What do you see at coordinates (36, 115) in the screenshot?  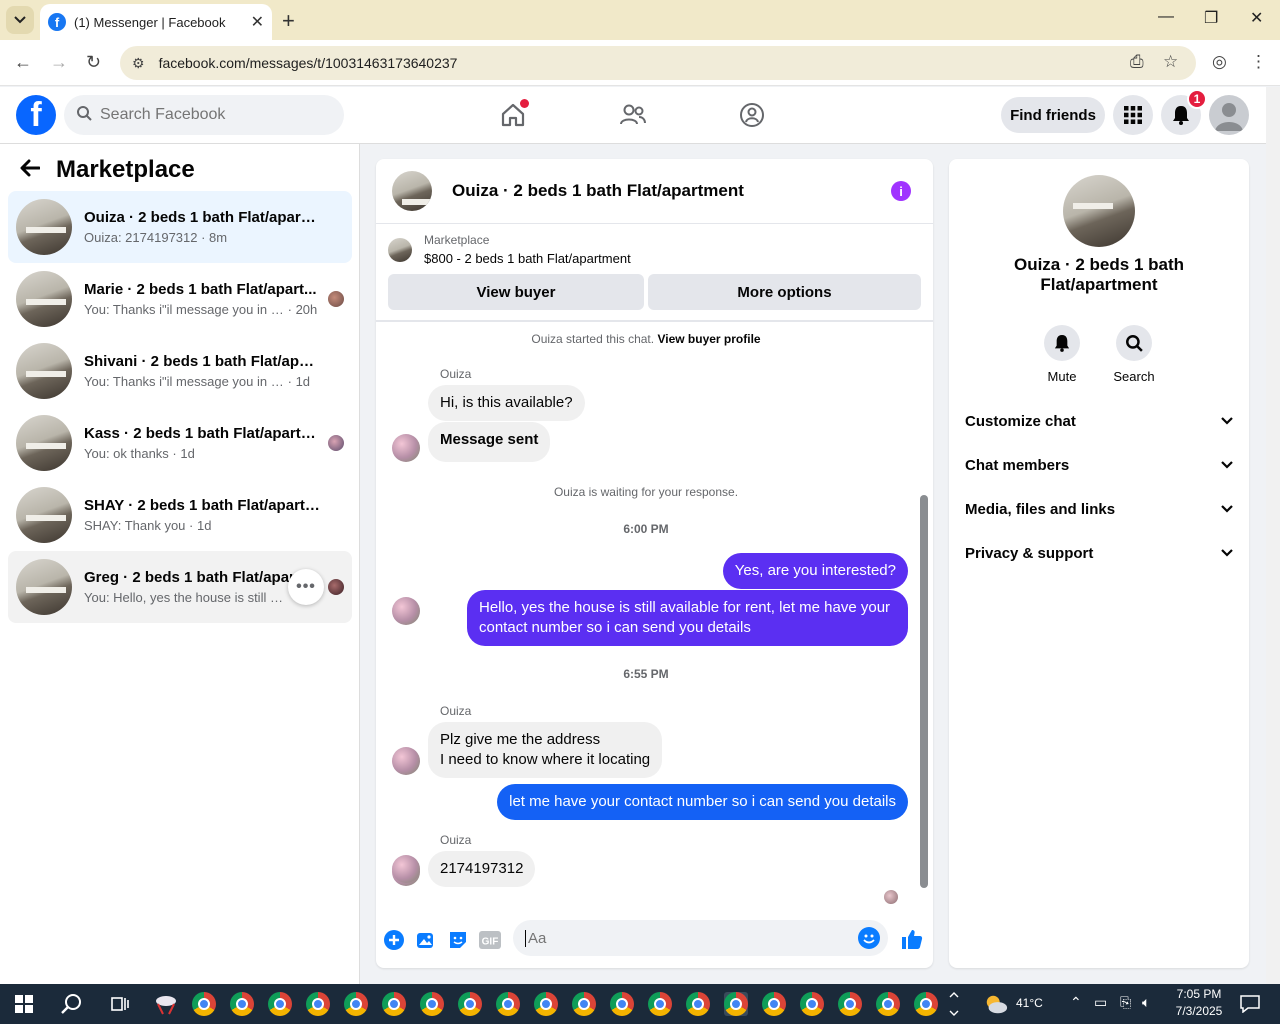 I see `facebook-logo-icon: f` at bounding box center [36, 115].